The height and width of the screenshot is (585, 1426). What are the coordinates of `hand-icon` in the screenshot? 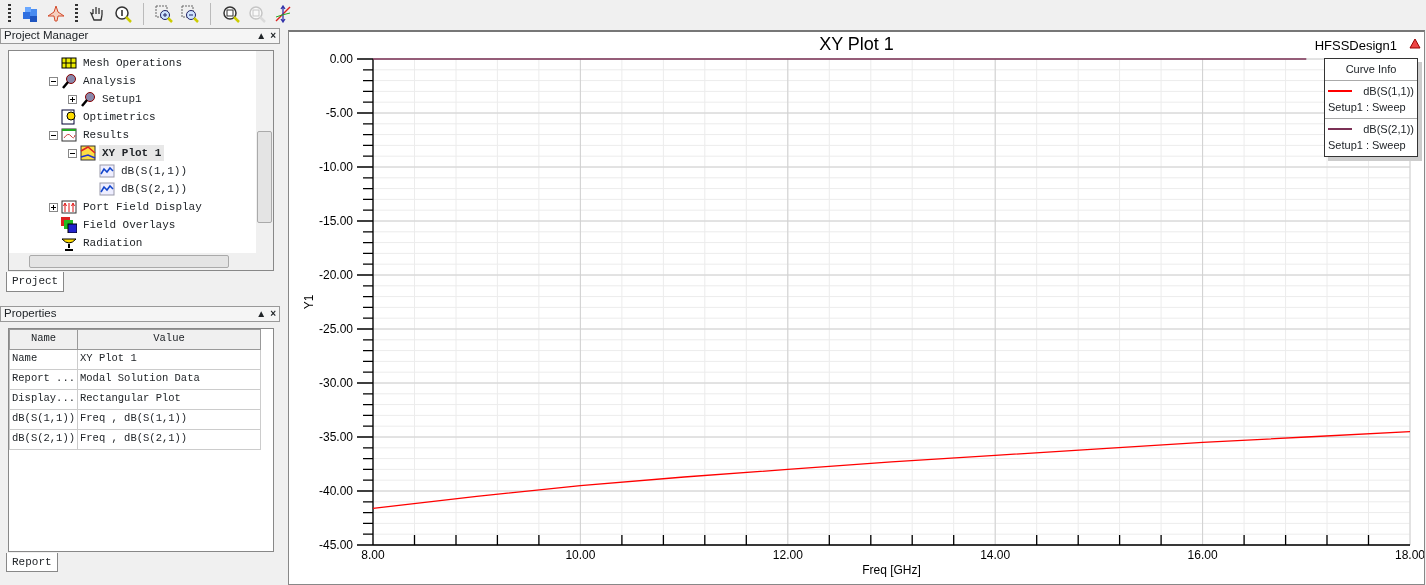 It's located at (97, 14).